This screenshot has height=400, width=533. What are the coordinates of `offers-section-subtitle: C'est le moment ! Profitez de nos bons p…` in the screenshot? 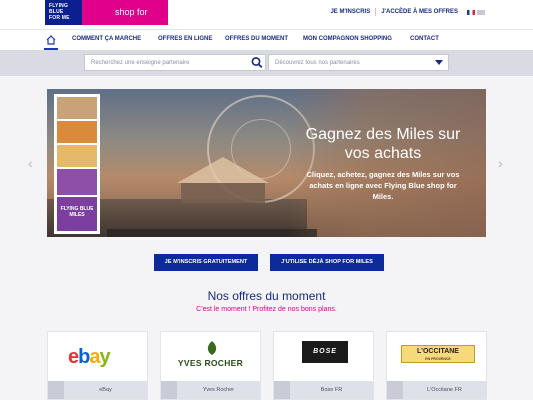 It's located at (266, 309).